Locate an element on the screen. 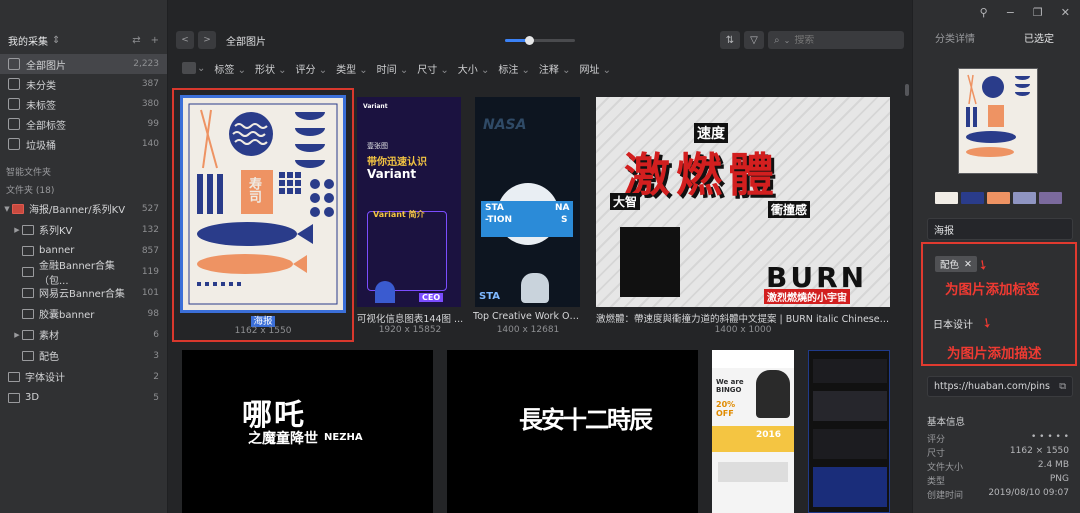 Image resolution: width=1080 pixels, height=513 pixels. info-value: 2.4 MB is located at coordinates (1053, 465).